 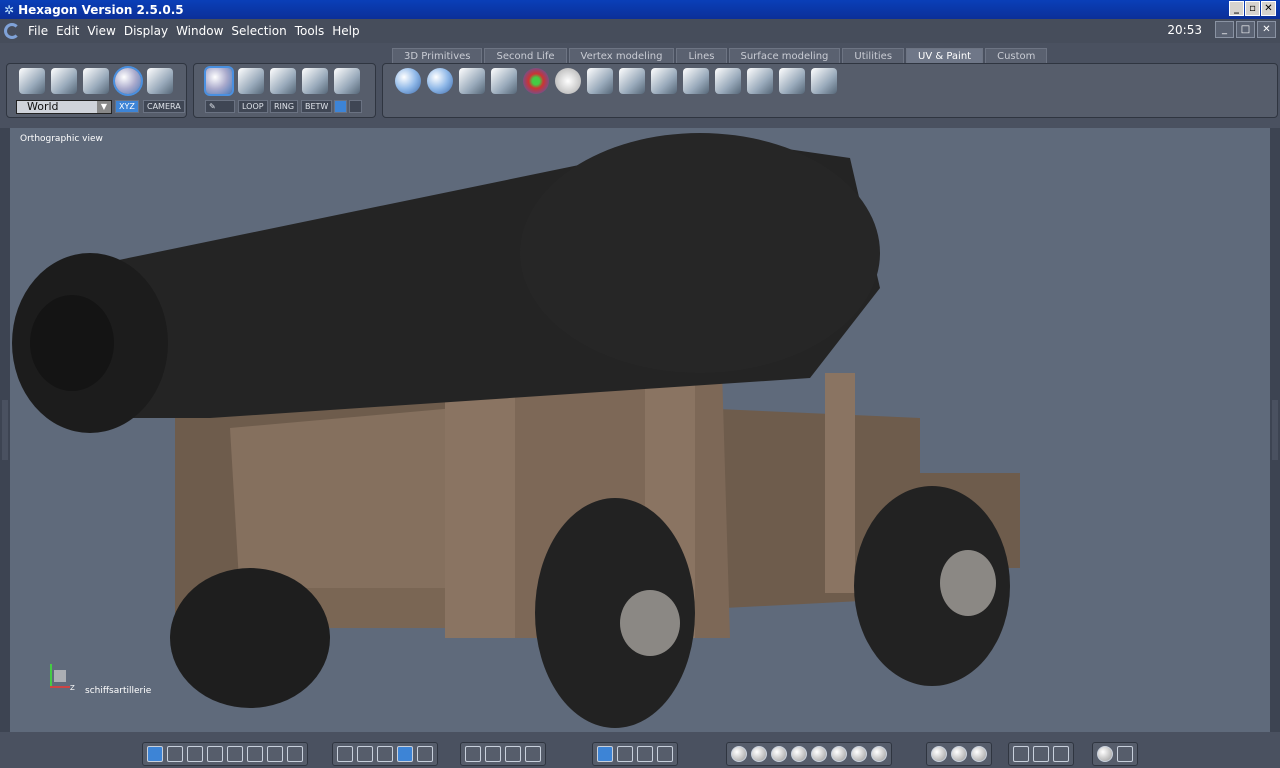 What do you see at coordinates (219, 81) in the screenshot?
I see `select-object-icon` at bounding box center [219, 81].